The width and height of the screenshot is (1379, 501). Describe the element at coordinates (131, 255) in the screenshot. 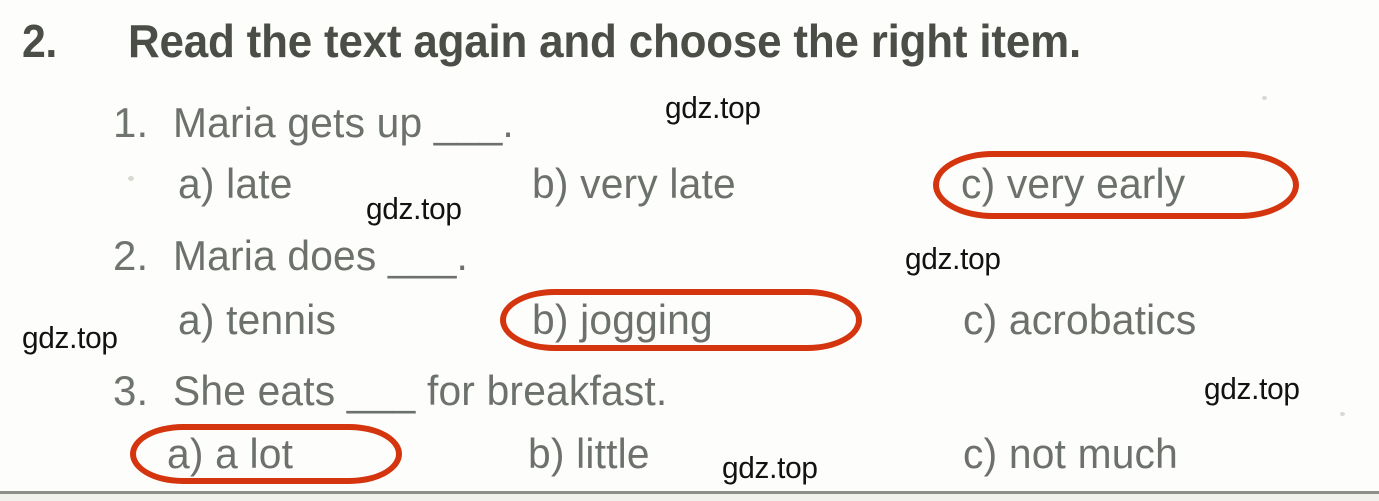

I see `question-2-number: 2.` at that location.